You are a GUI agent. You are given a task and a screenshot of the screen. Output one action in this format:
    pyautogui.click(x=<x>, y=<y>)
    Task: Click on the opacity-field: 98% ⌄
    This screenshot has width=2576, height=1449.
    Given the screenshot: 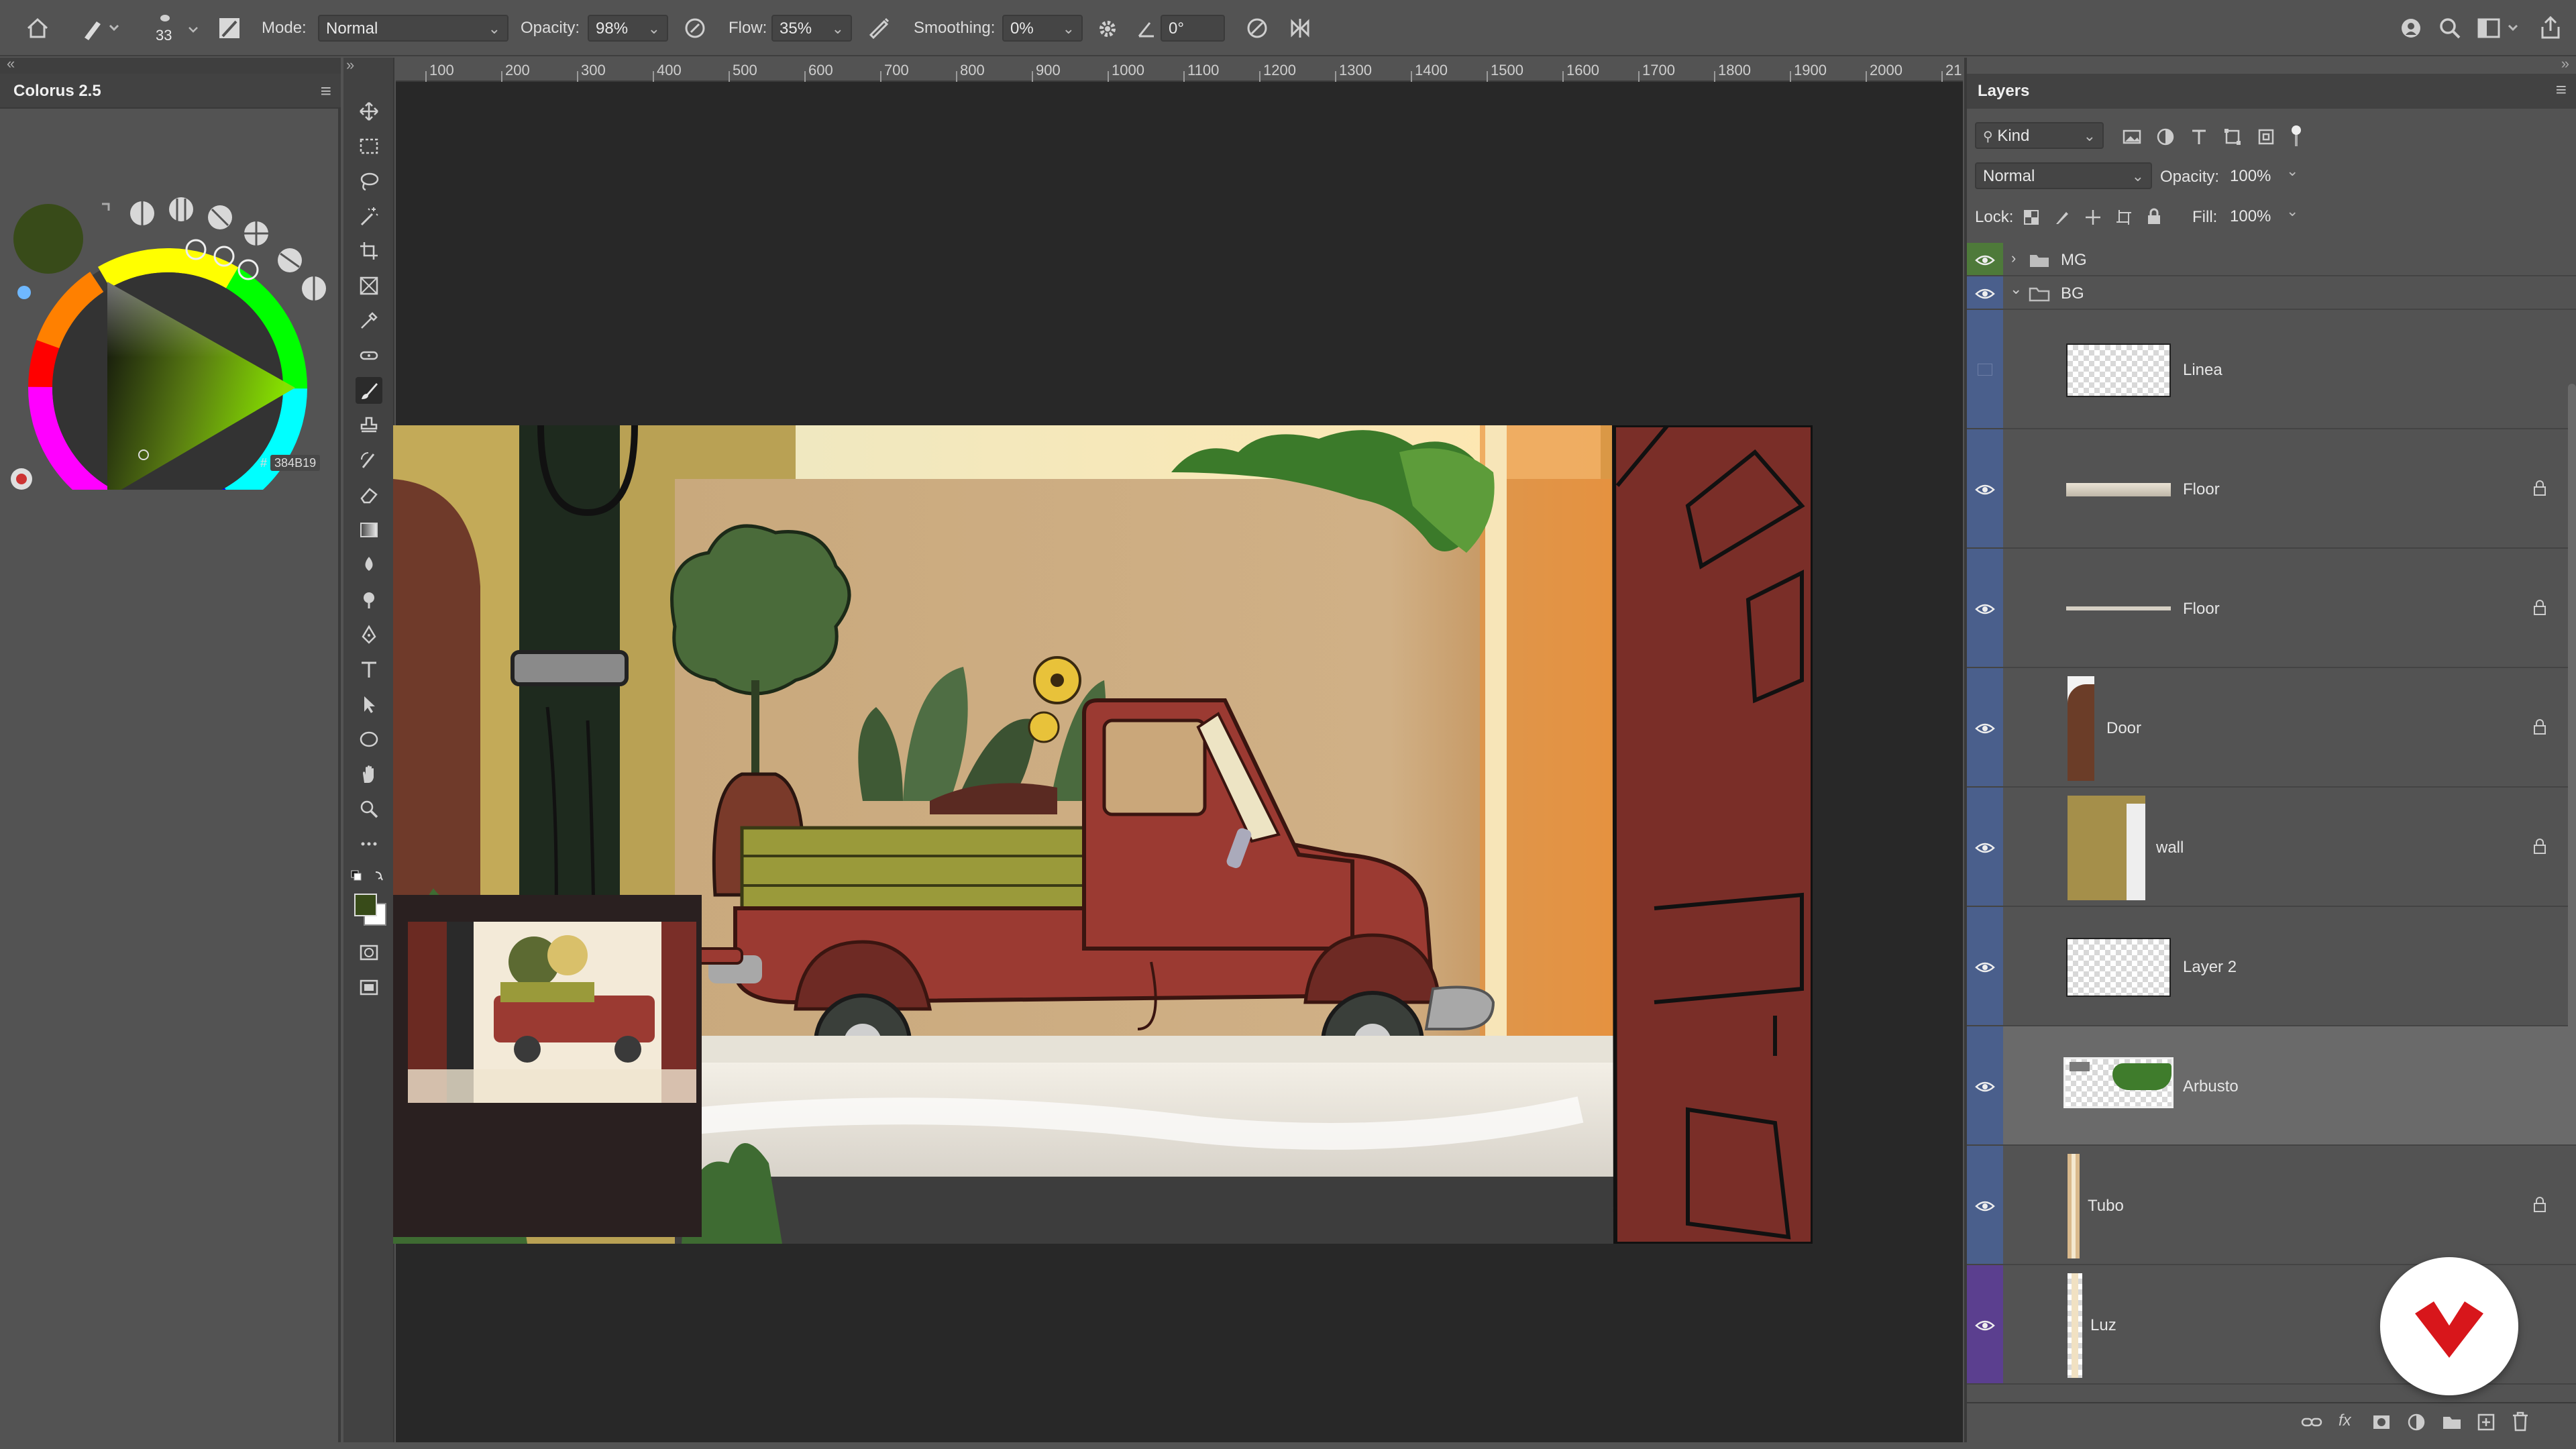 What is the action you would take?
    pyautogui.click(x=628, y=28)
    